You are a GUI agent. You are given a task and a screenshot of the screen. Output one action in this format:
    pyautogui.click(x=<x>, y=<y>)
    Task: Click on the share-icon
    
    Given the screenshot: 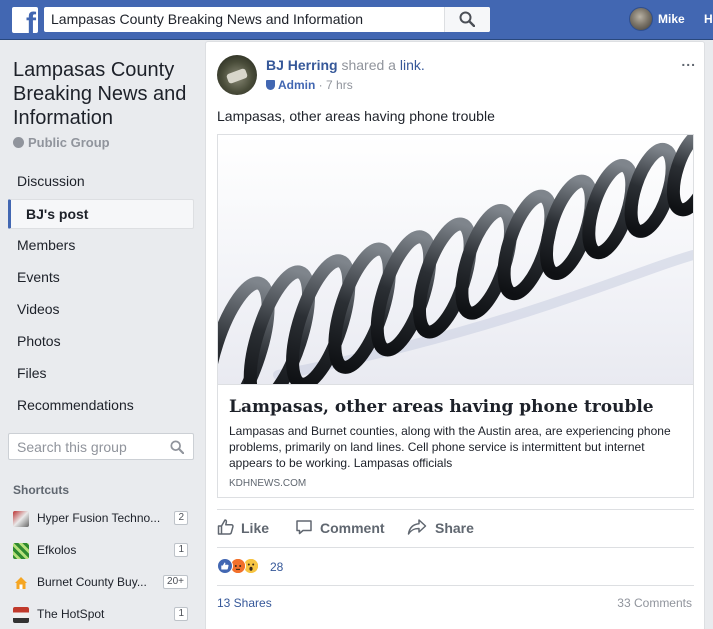 What is the action you would take?
    pyautogui.click(x=417, y=527)
    